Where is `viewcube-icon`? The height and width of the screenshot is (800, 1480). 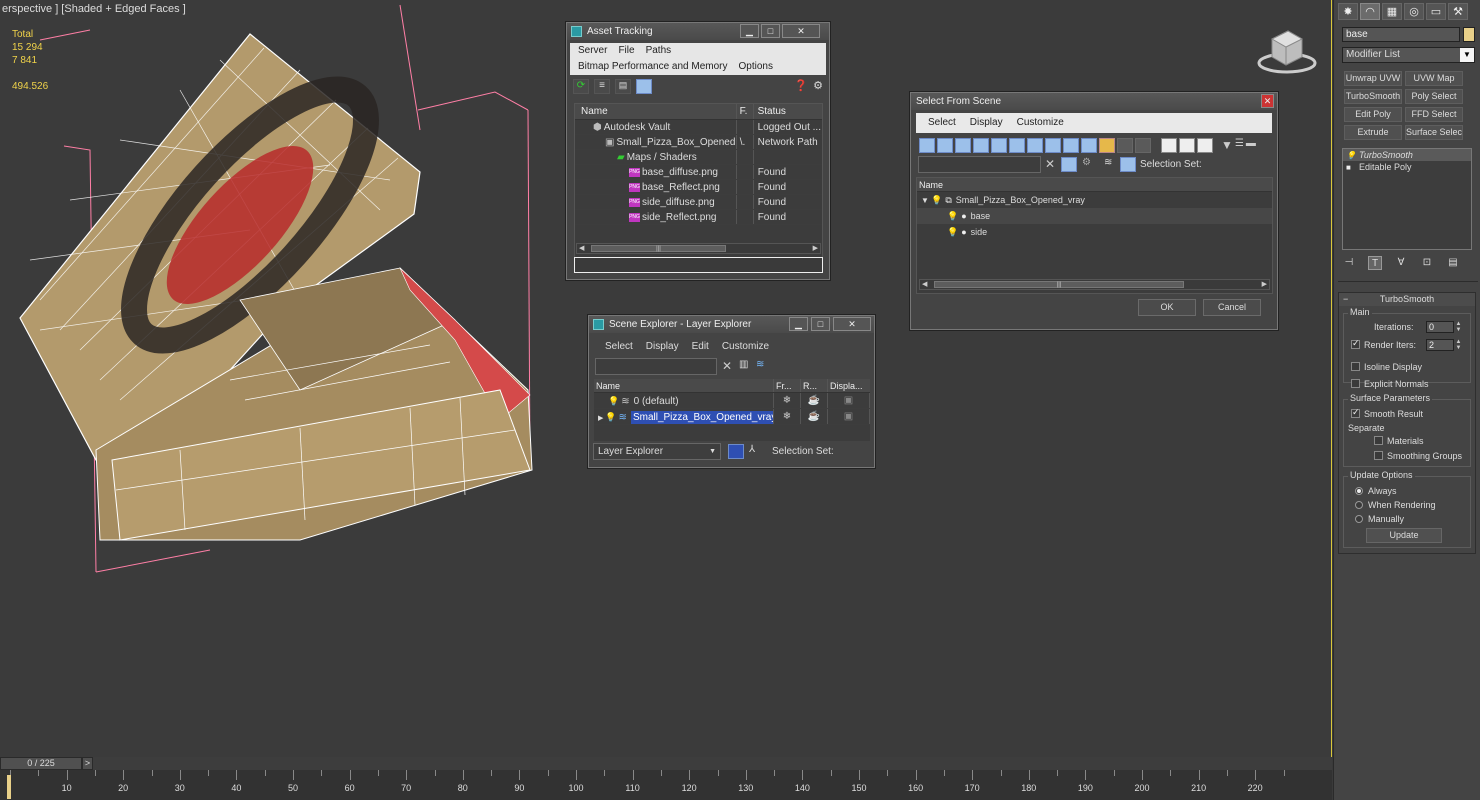
viewcube-icon is located at coordinates (1287, 51).